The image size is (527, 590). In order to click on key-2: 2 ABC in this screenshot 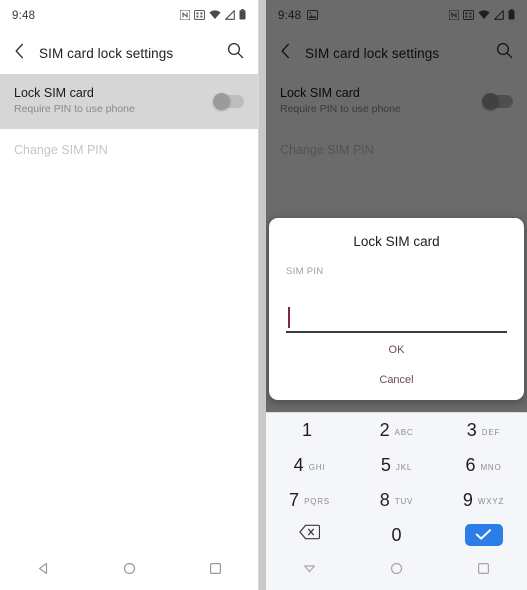, I will do `click(396, 430)`.